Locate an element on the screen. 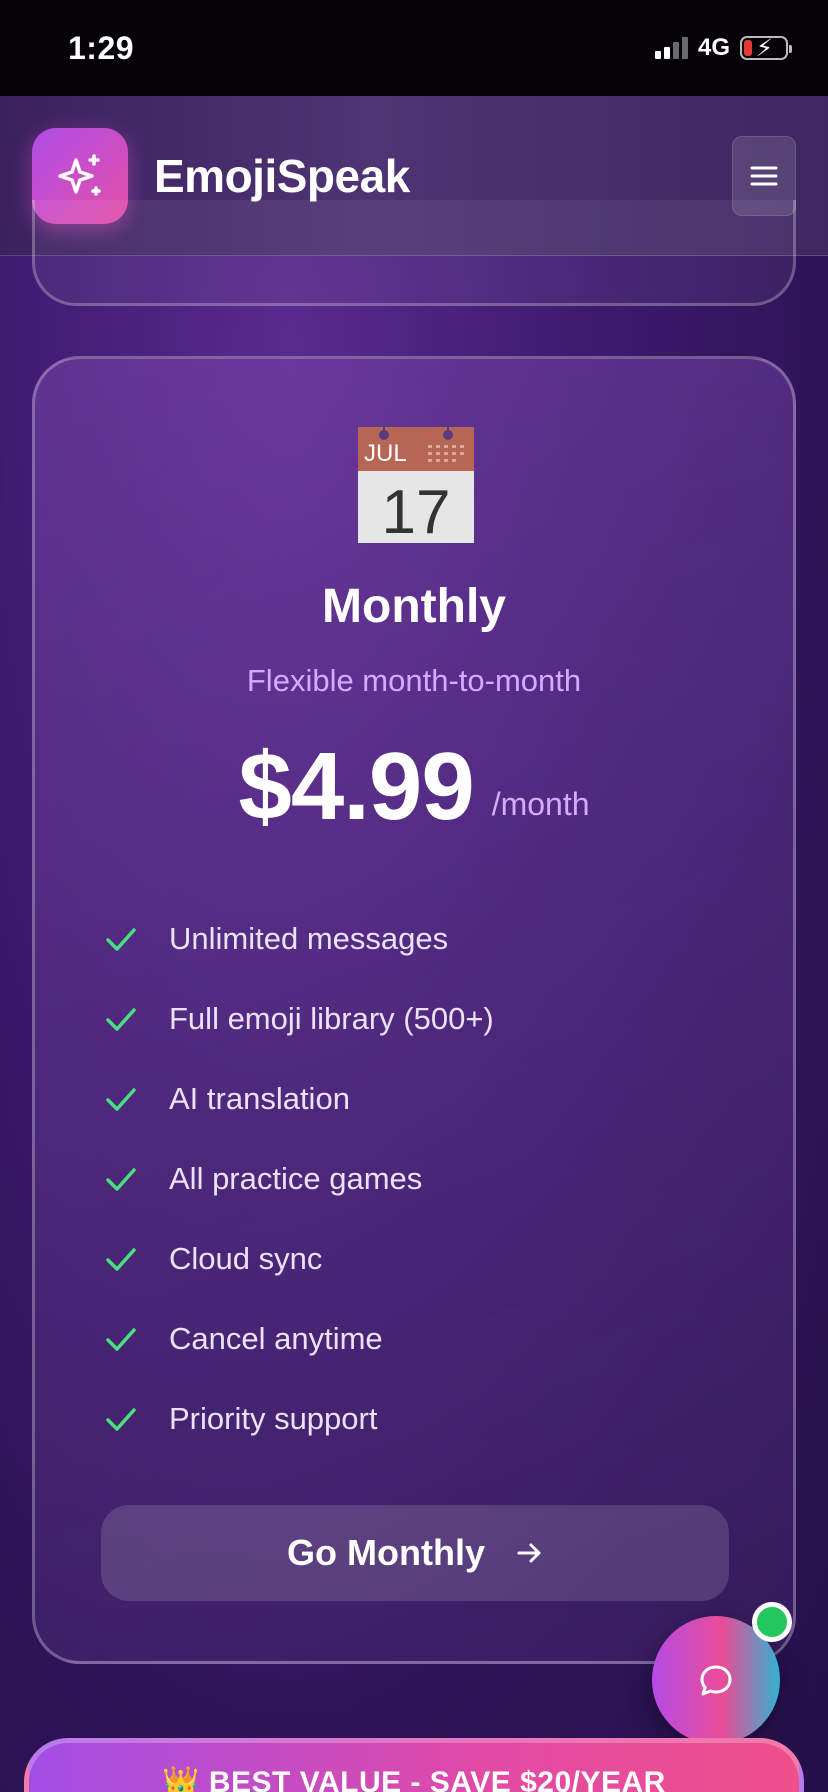 Image resolution: width=828 pixels, height=1792 pixels. feature-item: Cancel anytime is located at coordinates (423, 1339).